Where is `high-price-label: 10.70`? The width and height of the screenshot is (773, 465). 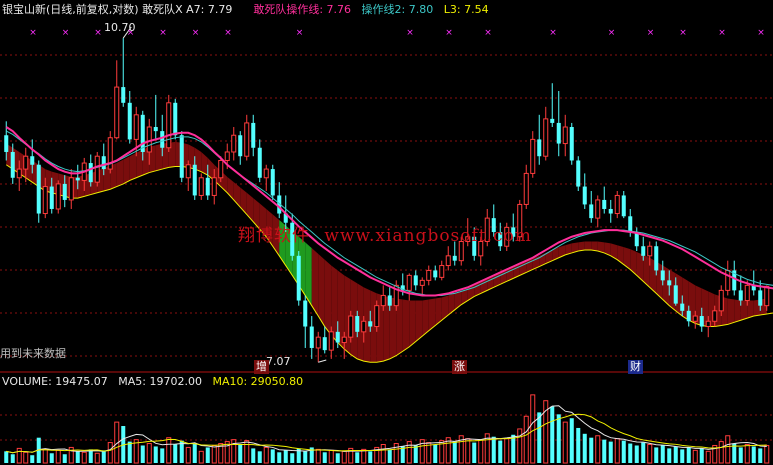 high-price-label: 10.70 is located at coordinates (120, 27).